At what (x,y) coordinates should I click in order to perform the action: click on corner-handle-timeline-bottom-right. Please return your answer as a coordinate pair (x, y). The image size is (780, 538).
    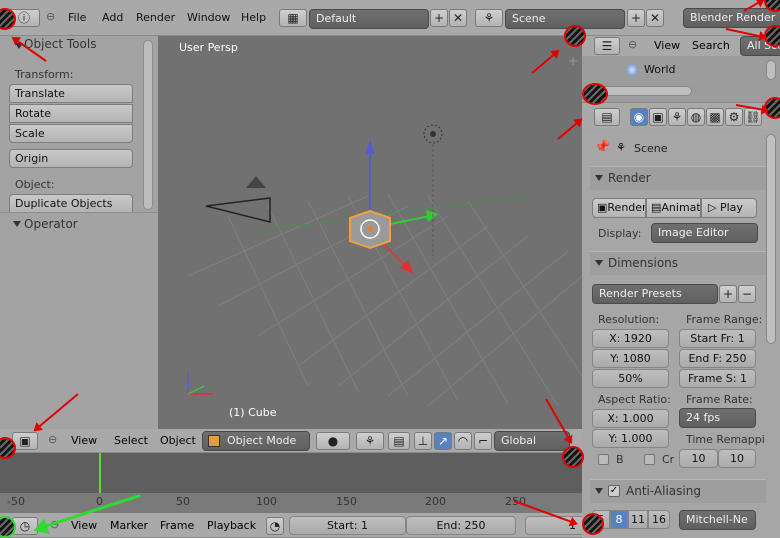
    Looking at the image, I should click on (593, 524).